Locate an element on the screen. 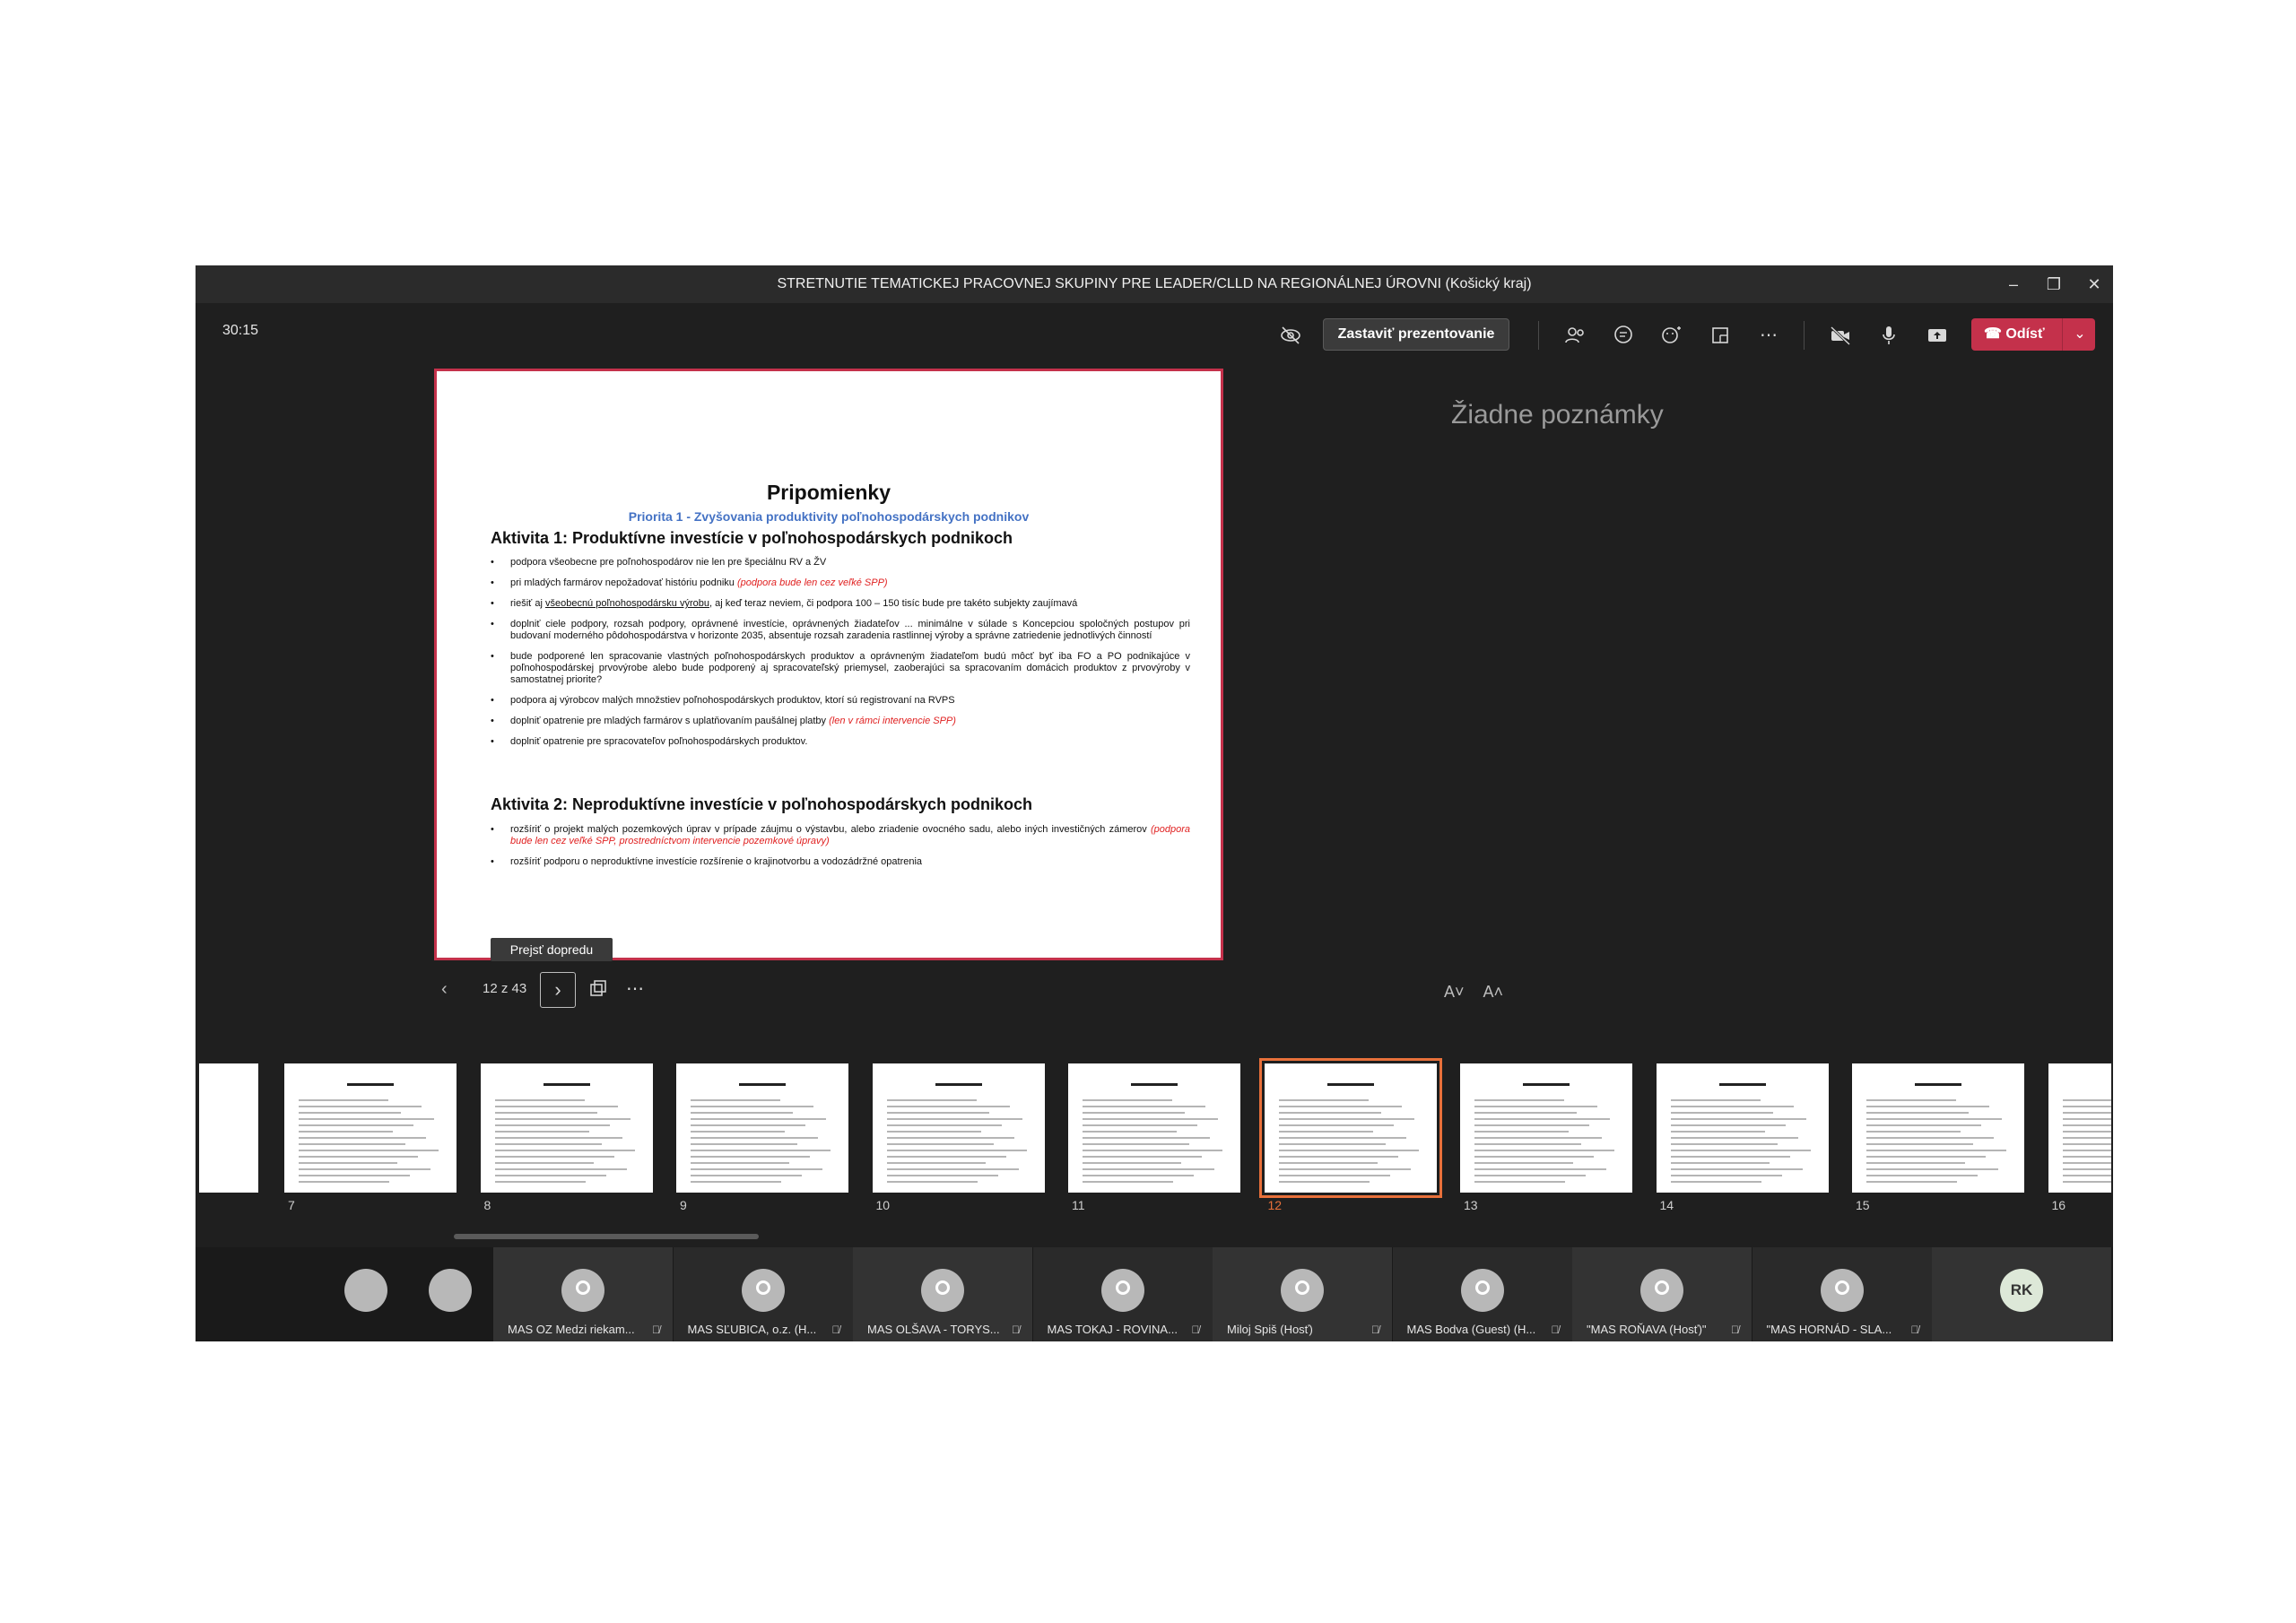 This screenshot has width=2296, height=1623. decrease-font-button: A˅ is located at coordinates (1454, 992).